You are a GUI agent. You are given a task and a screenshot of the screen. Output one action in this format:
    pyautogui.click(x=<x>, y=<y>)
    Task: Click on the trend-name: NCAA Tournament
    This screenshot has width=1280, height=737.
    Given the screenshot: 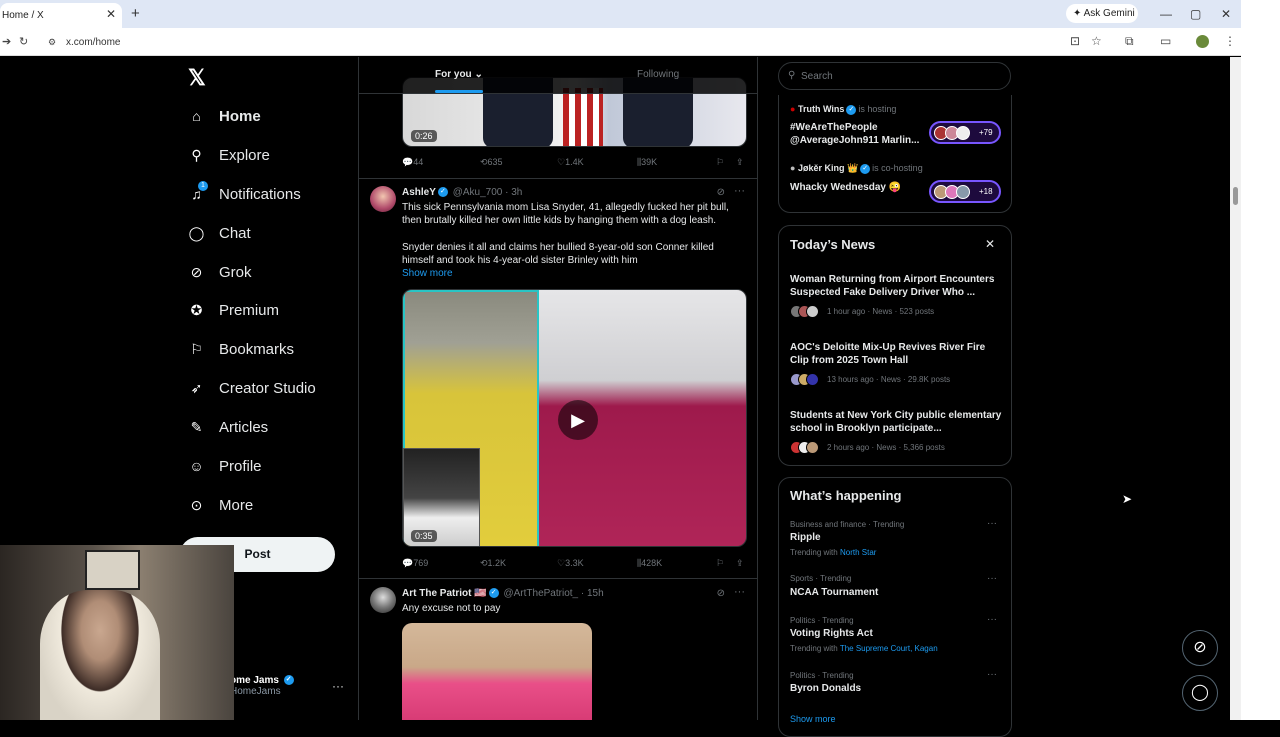 What is the action you would take?
    pyautogui.click(x=834, y=592)
    